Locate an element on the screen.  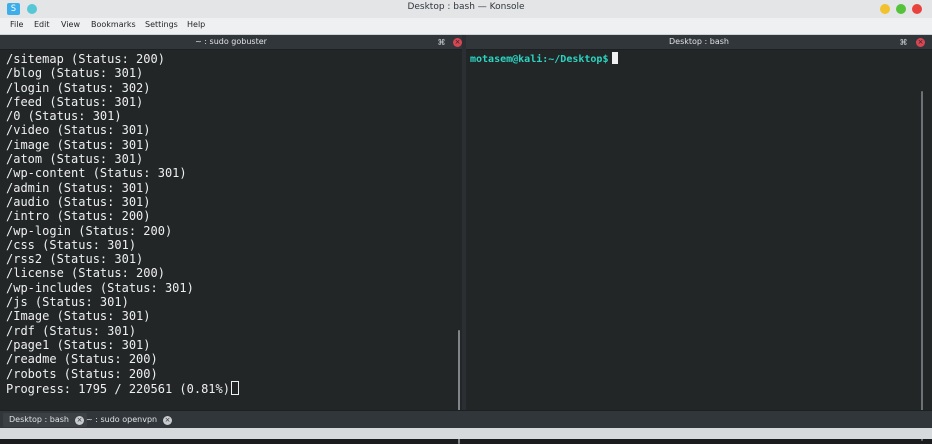
output-line: /robots (Status: 200) is located at coordinates (82, 373).